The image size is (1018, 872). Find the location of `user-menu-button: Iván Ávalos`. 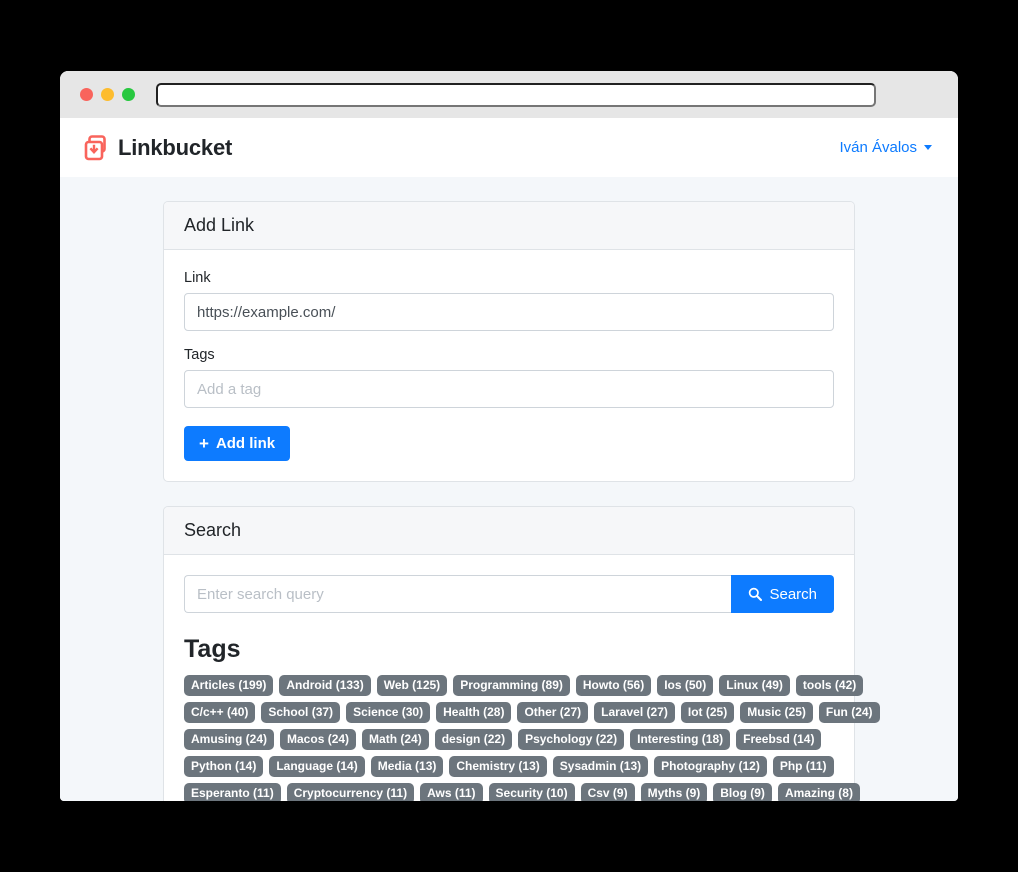

user-menu-button: Iván Ávalos is located at coordinates (885, 147).